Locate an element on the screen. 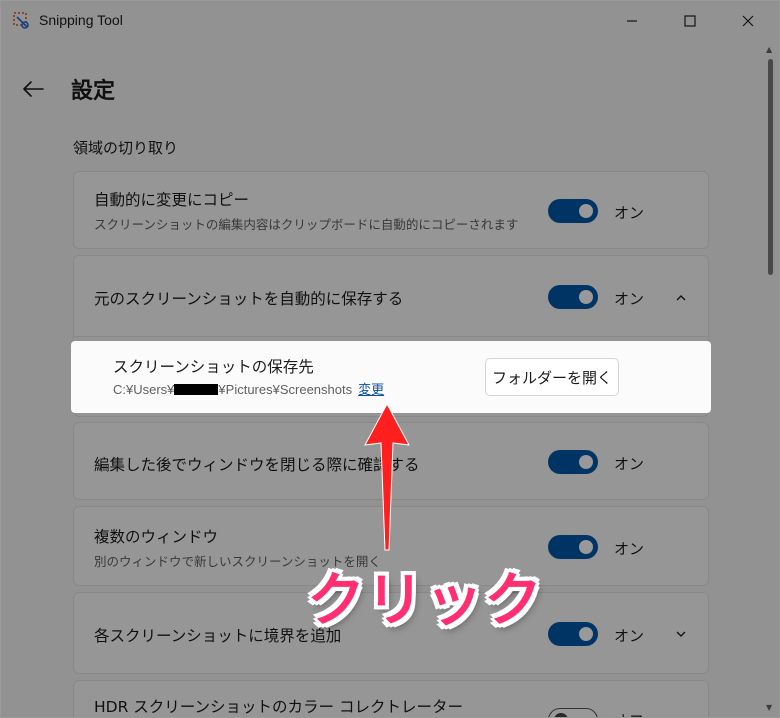 The width and height of the screenshot is (780, 718). save-location-path: C:¥Users¥ ¥Pictures¥Screenshots 変更 is located at coordinates (248, 388).